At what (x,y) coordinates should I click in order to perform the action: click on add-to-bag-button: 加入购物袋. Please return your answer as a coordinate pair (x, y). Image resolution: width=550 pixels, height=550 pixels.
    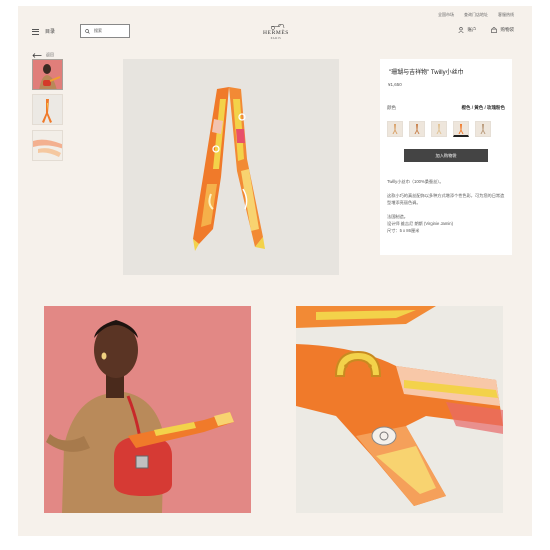
    Looking at the image, I should click on (446, 155).